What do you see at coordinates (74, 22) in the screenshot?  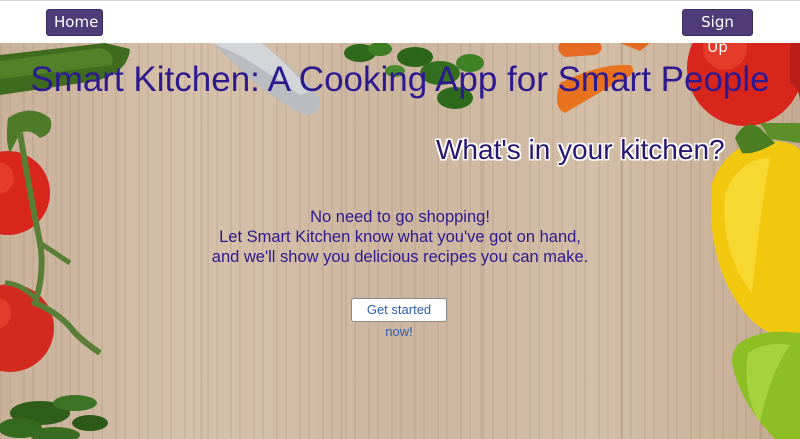 I see `home-button: Home` at bounding box center [74, 22].